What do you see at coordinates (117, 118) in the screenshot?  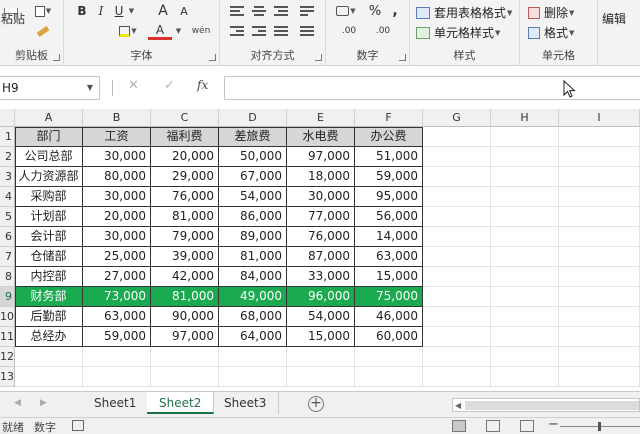 I see `column-header-b: B` at bounding box center [117, 118].